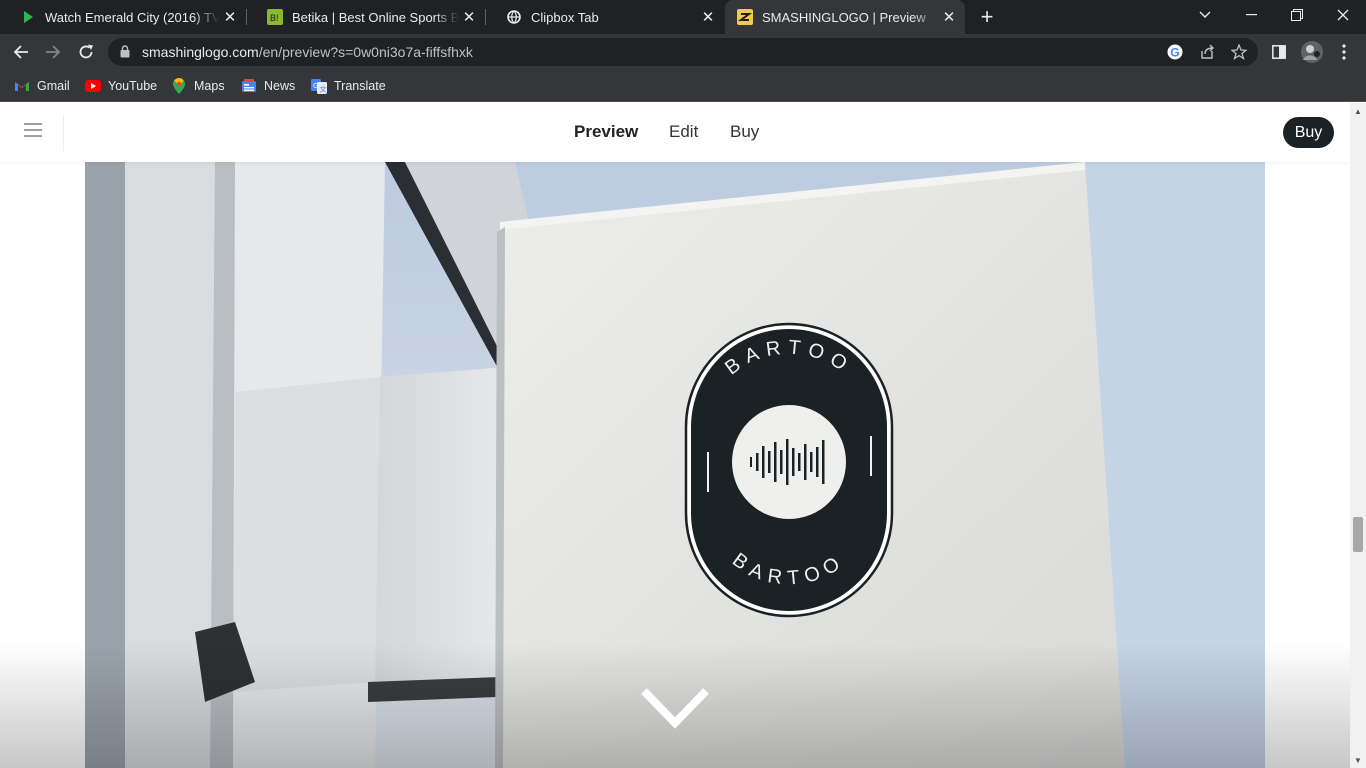  I want to click on site-header: Preview Edit Buy Buy, so click(675, 132).